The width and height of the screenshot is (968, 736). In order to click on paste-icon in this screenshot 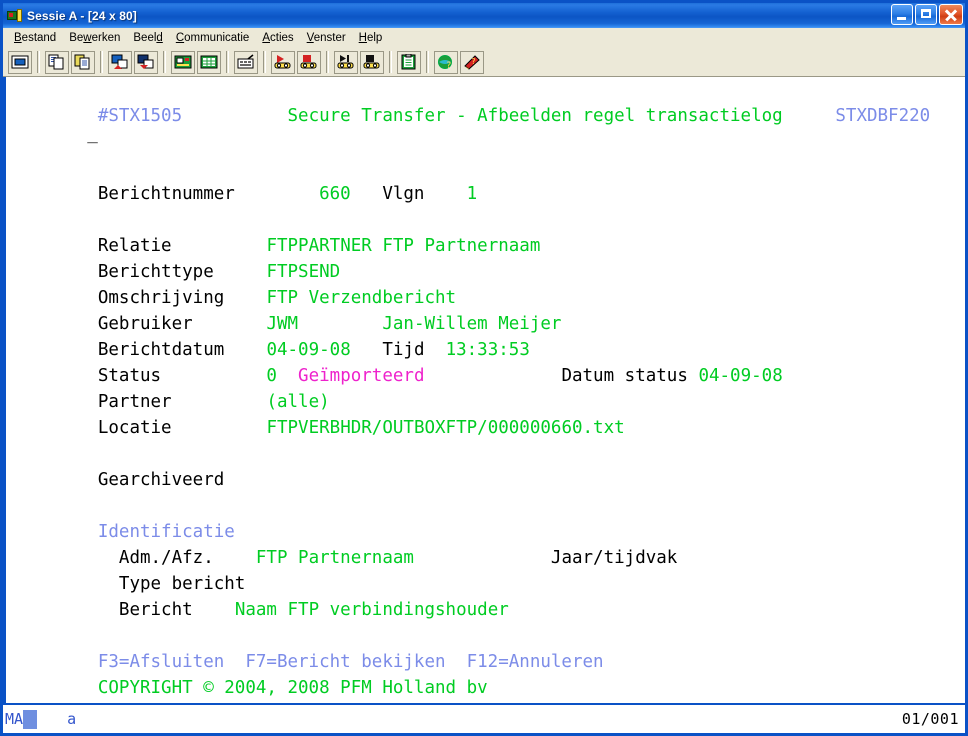, I will do `click(83, 62)`.